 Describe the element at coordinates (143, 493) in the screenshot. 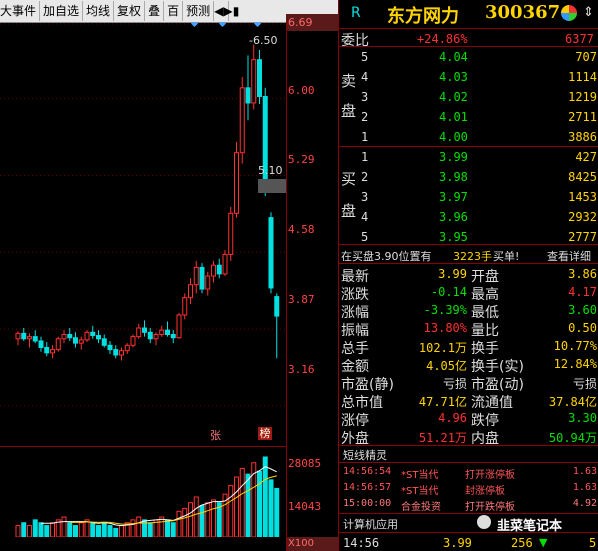

I see `volume-chart` at that location.